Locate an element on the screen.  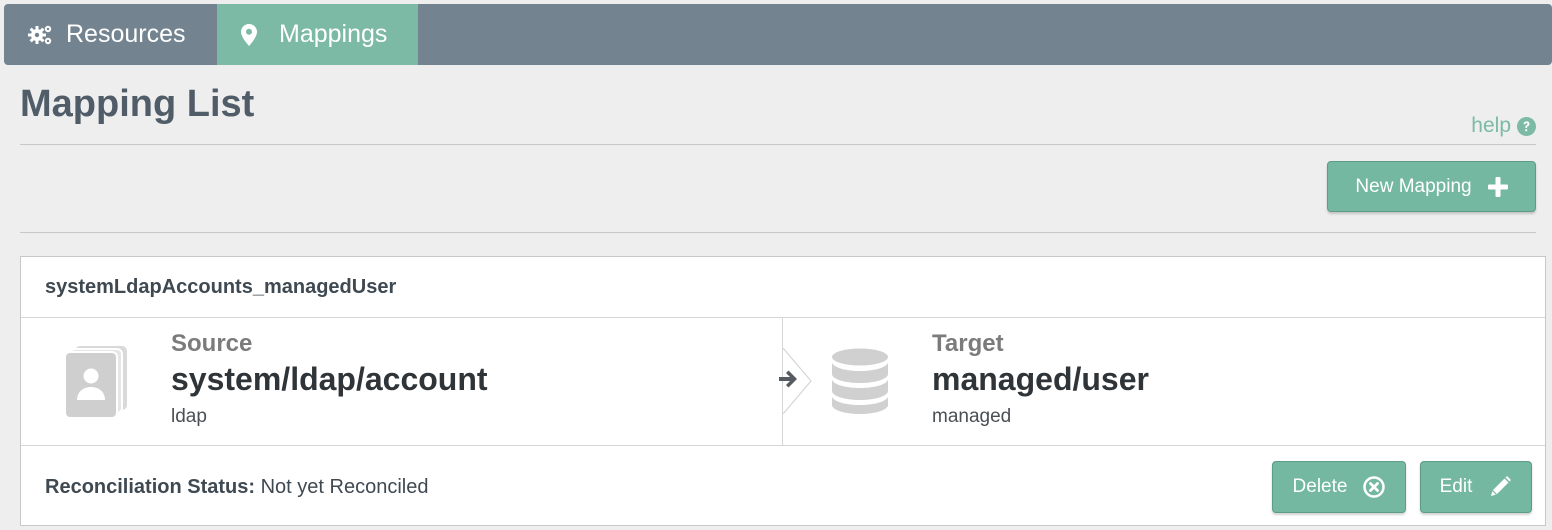
question-circle-icon is located at coordinates (1526, 126).